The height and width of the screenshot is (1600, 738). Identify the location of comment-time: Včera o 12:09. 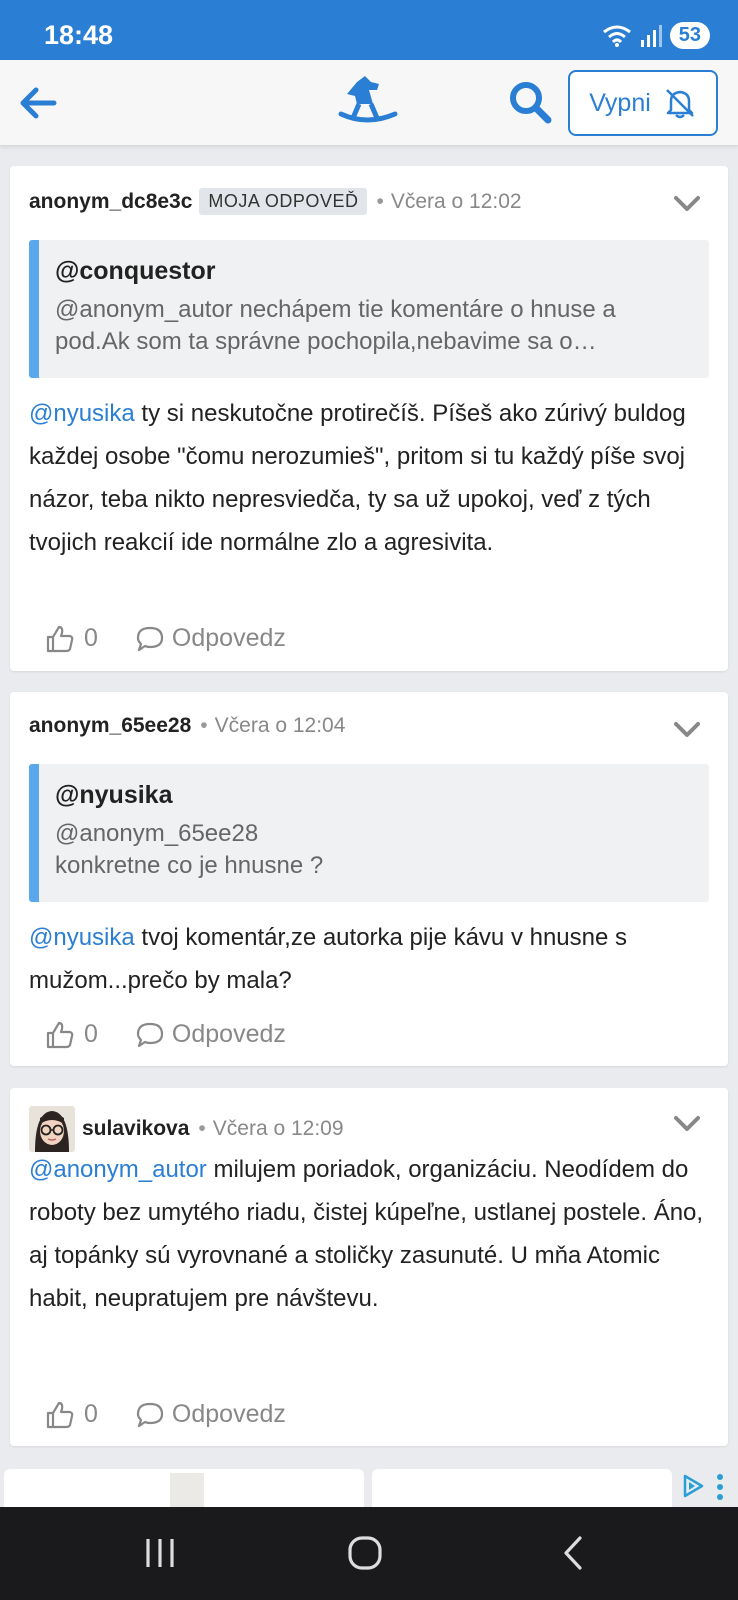
(278, 1128).